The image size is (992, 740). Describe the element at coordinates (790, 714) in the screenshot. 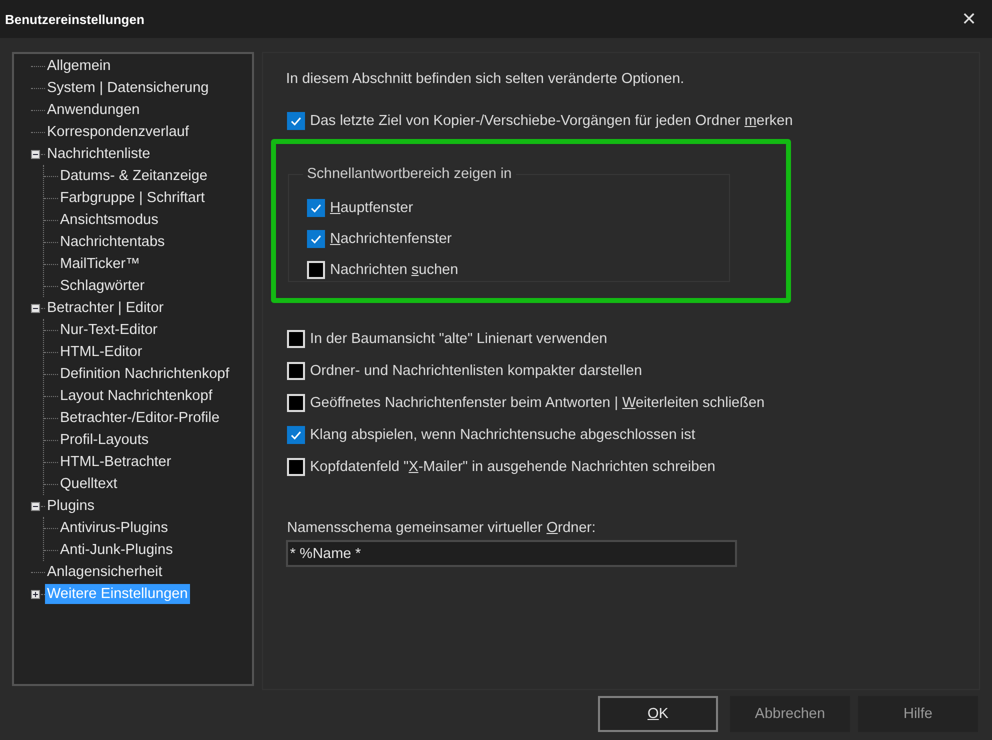

I see `dialog-button: Abbrechen` at that location.